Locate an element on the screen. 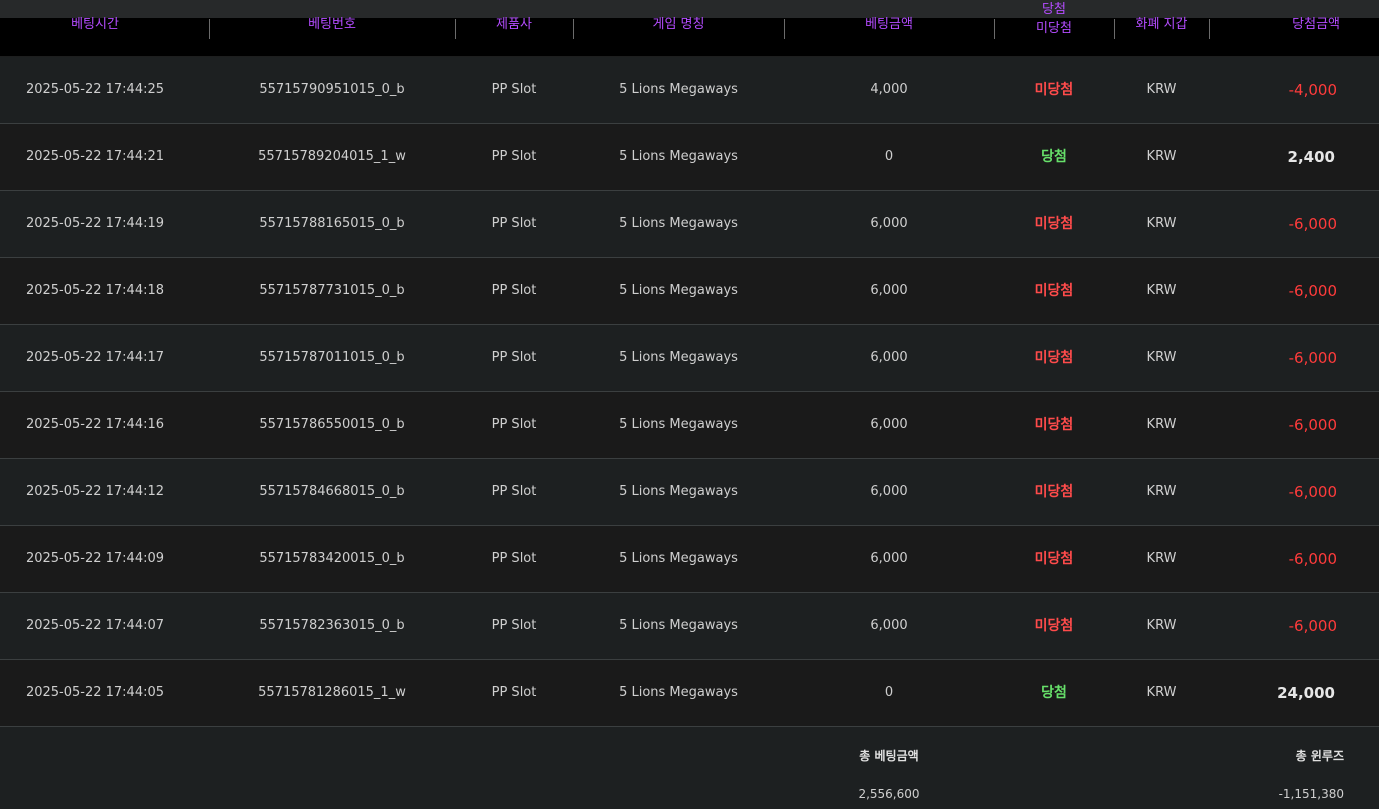 This screenshot has width=1379, height=809. result-cell: 당첨 is located at coordinates (1054, 693).